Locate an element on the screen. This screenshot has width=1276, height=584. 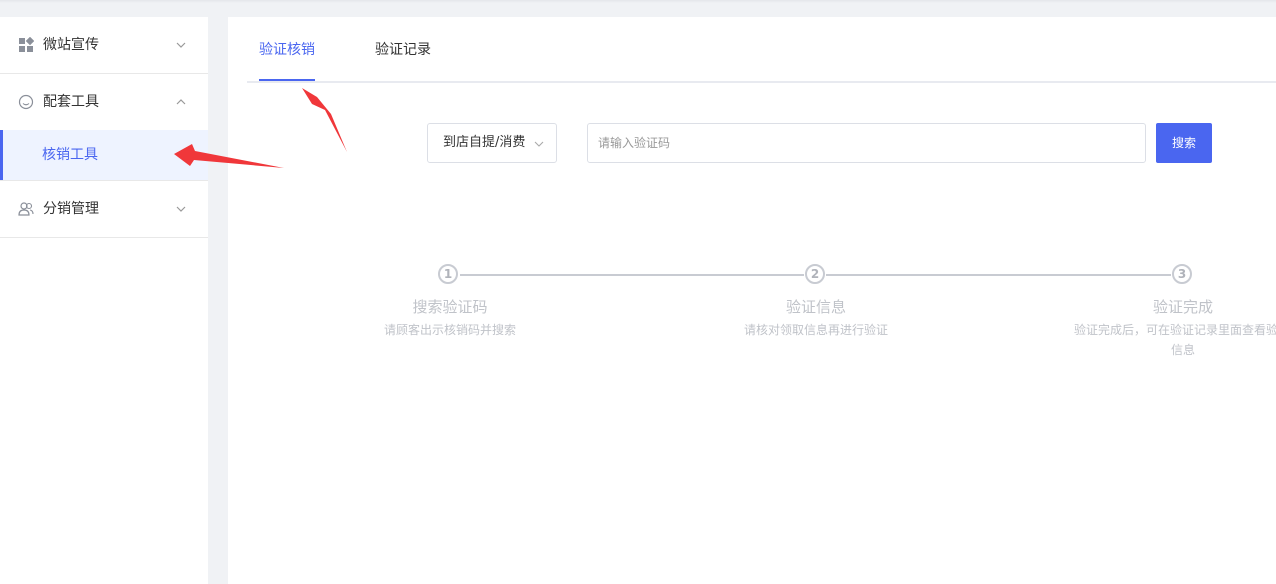
step-3-title: 验证完成 is located at coordinates (1182, 307).